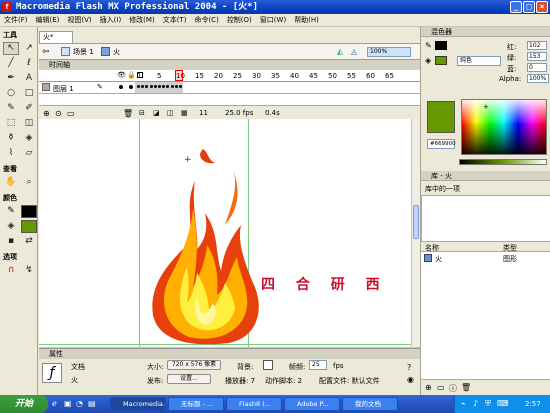 This screenshot has width=550, height=413. What do you see at coordinates (156, 113) in the screenshot?
I see `onion-skin-icon: ◪` at bounding box center [156, 113].